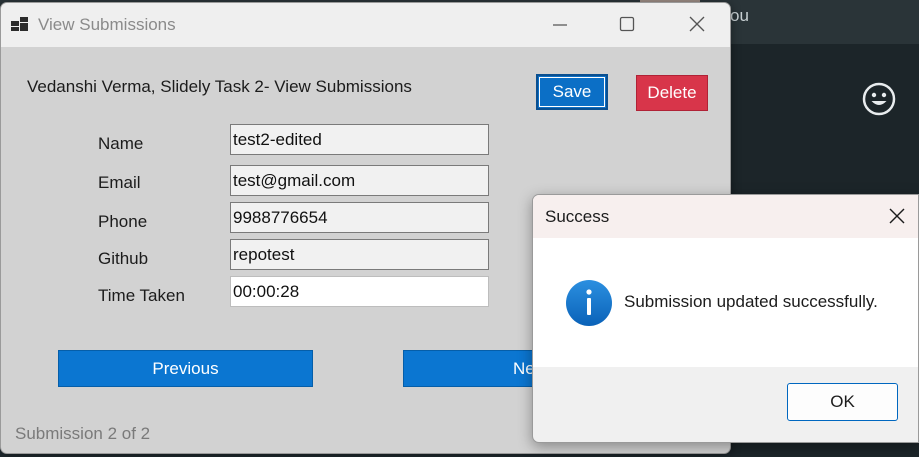 This screenshot has width=919, height=457. What do you see at coordinates (19, 24) in the screenshot?
I see `app-icon` at bounding box center [19, 24].